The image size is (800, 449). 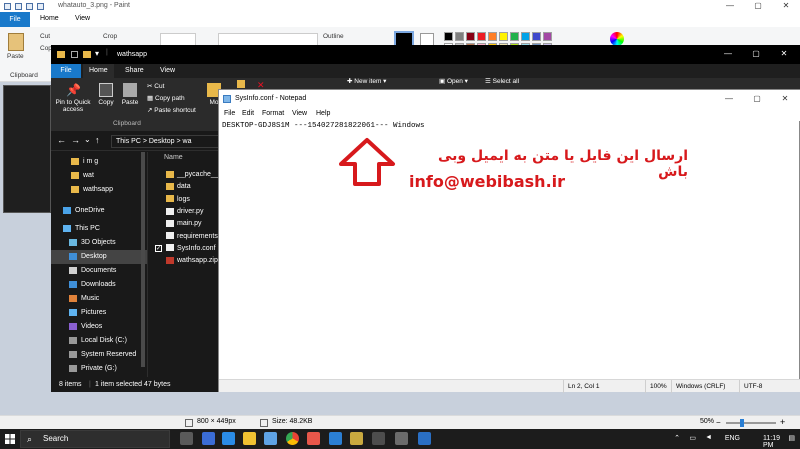 I want to click on zoom-slider, so click(x=751, y=423).